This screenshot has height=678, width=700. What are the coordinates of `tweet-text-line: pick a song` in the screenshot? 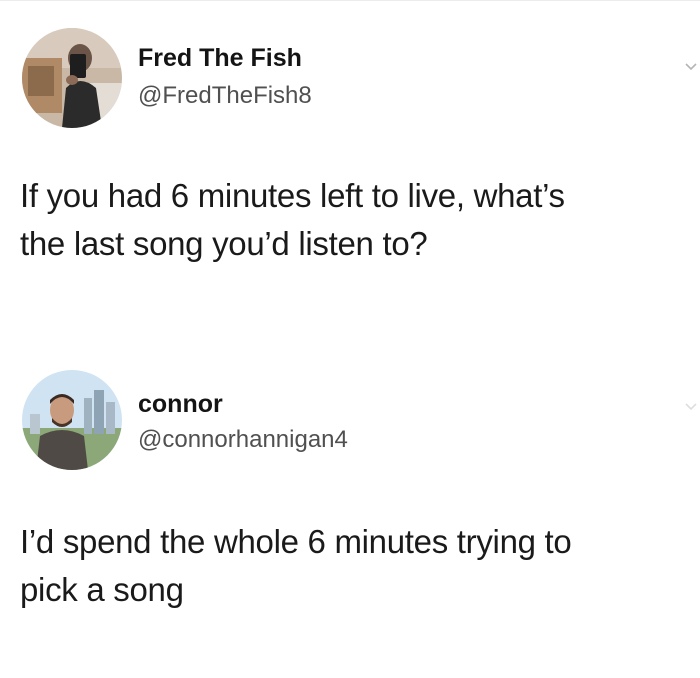 It's located at (102, 589).